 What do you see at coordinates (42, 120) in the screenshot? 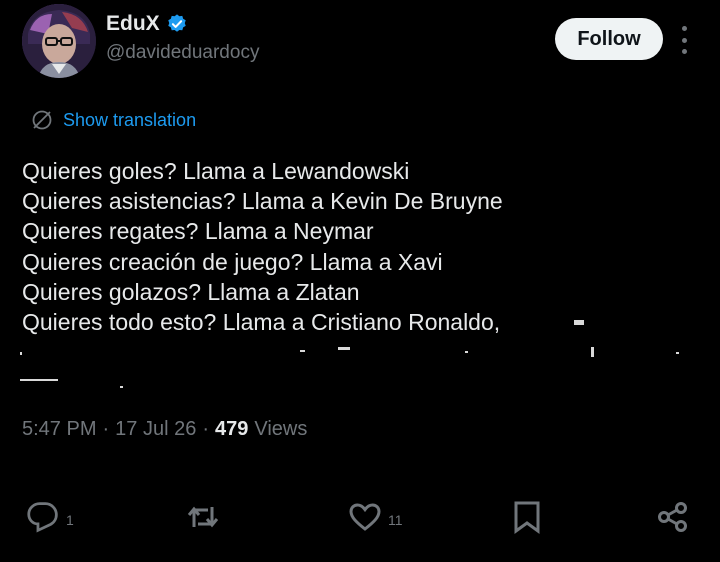
I see `translate-icon` at bounding box center [42, 120].